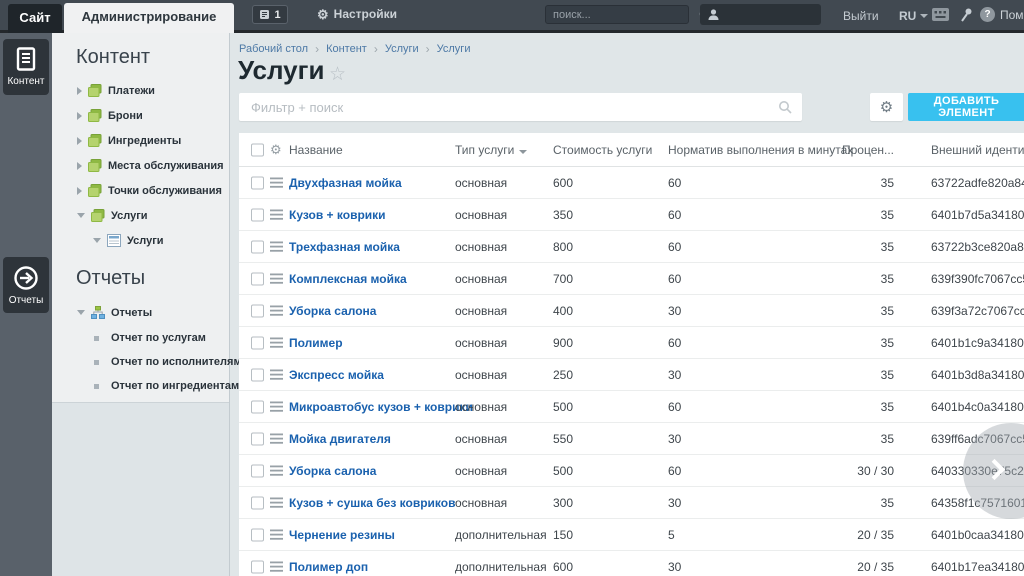 The height and width of the screenshot is (576, 1024). I want to click on row-name-link: Трехфазная мойка, so click(344, 247).